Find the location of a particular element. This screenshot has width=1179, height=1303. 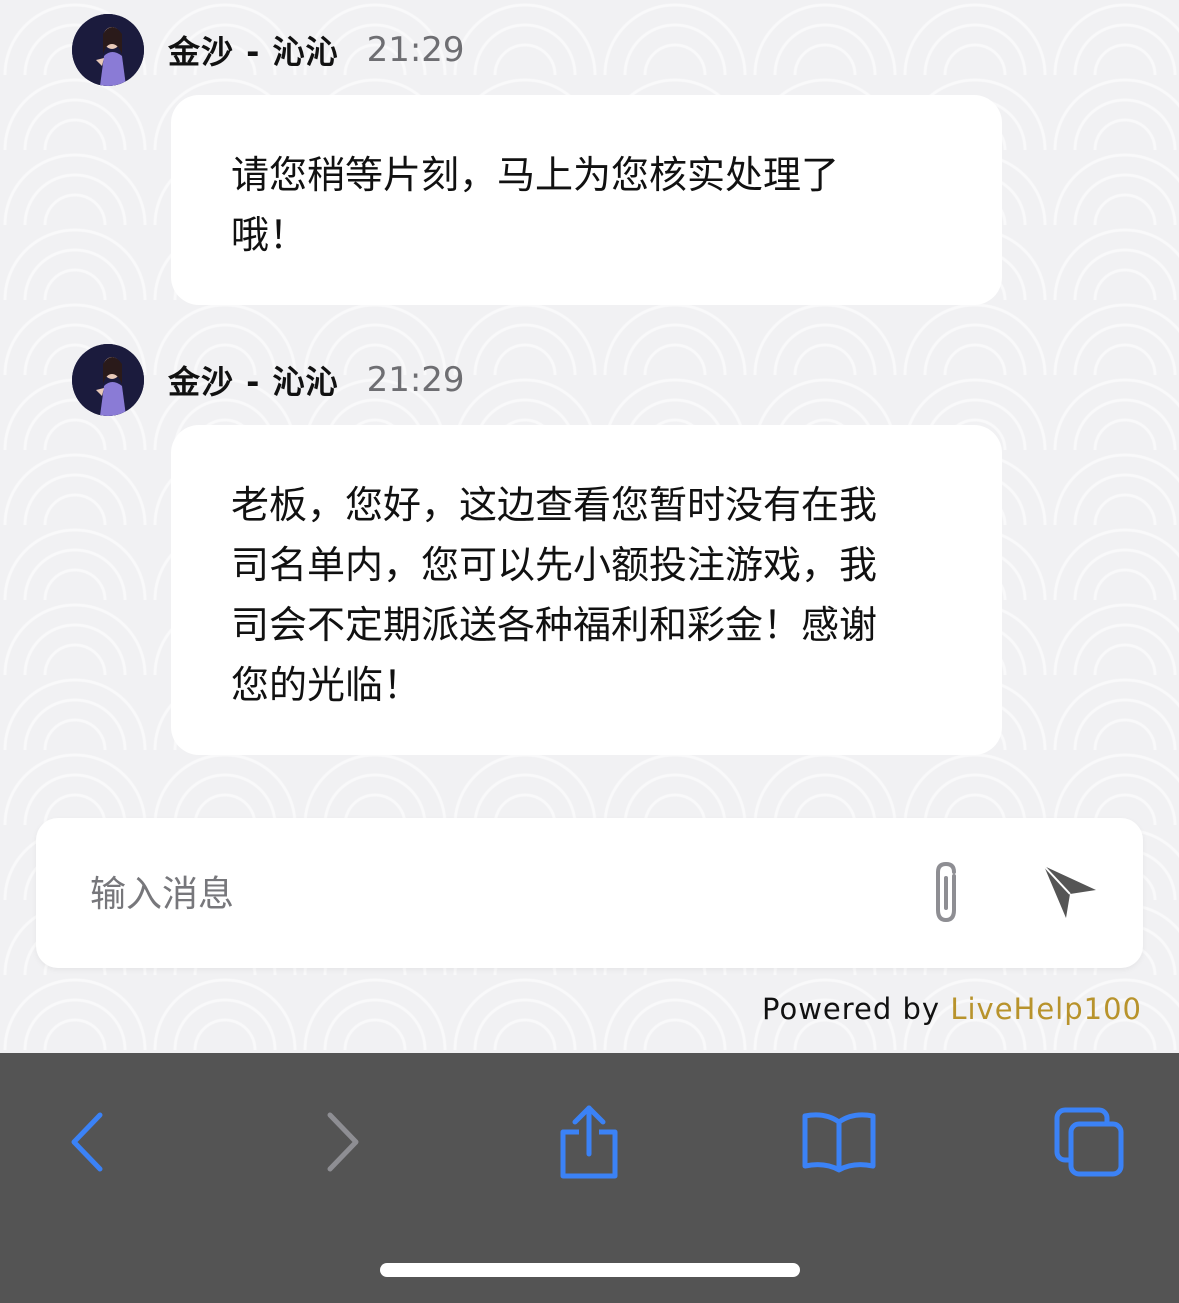

paperclip-icon is located at coordinates (946, 892).